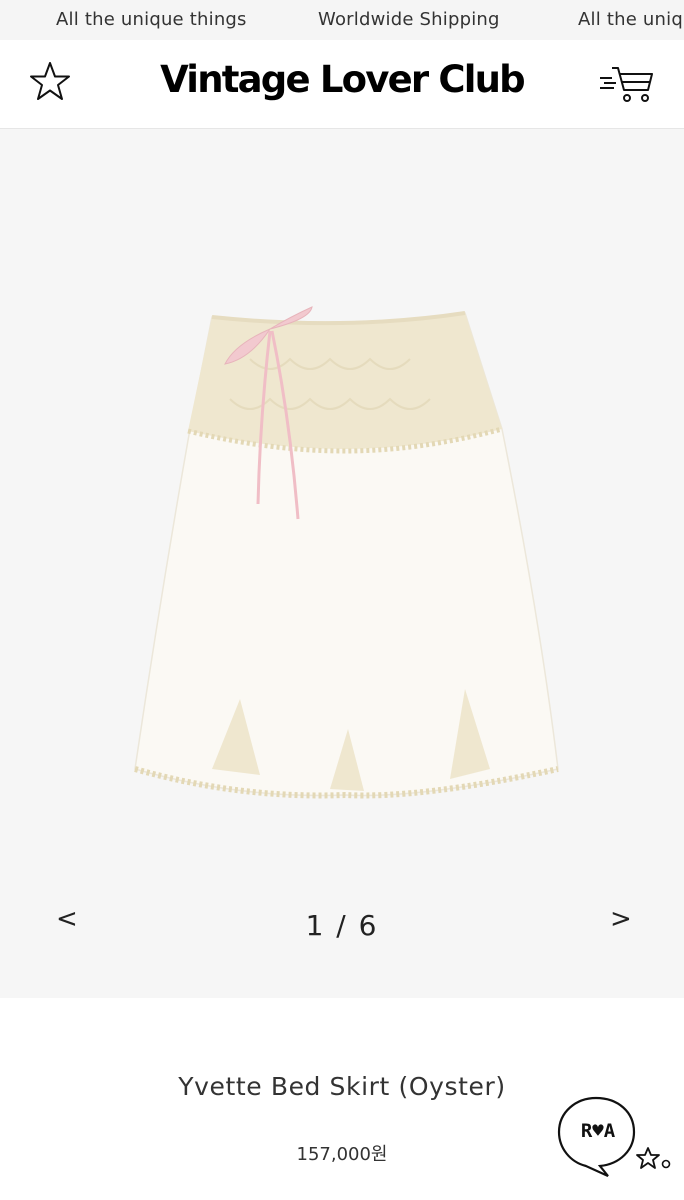 This screenshot has height=1200, width=684. What do you see at coordinates (409, 19) in the screenshot?
I see `announcement-text: Worldwide Shipping` at bounding box center [409, 19].